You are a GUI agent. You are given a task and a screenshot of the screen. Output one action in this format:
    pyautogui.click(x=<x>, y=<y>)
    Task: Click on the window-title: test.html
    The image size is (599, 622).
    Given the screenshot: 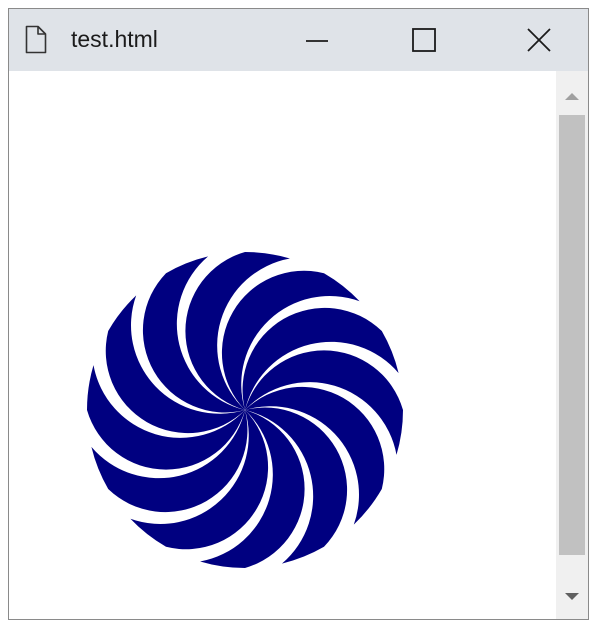 What is the action you would take?
    pyautogui.click(x=114, y=39)
    